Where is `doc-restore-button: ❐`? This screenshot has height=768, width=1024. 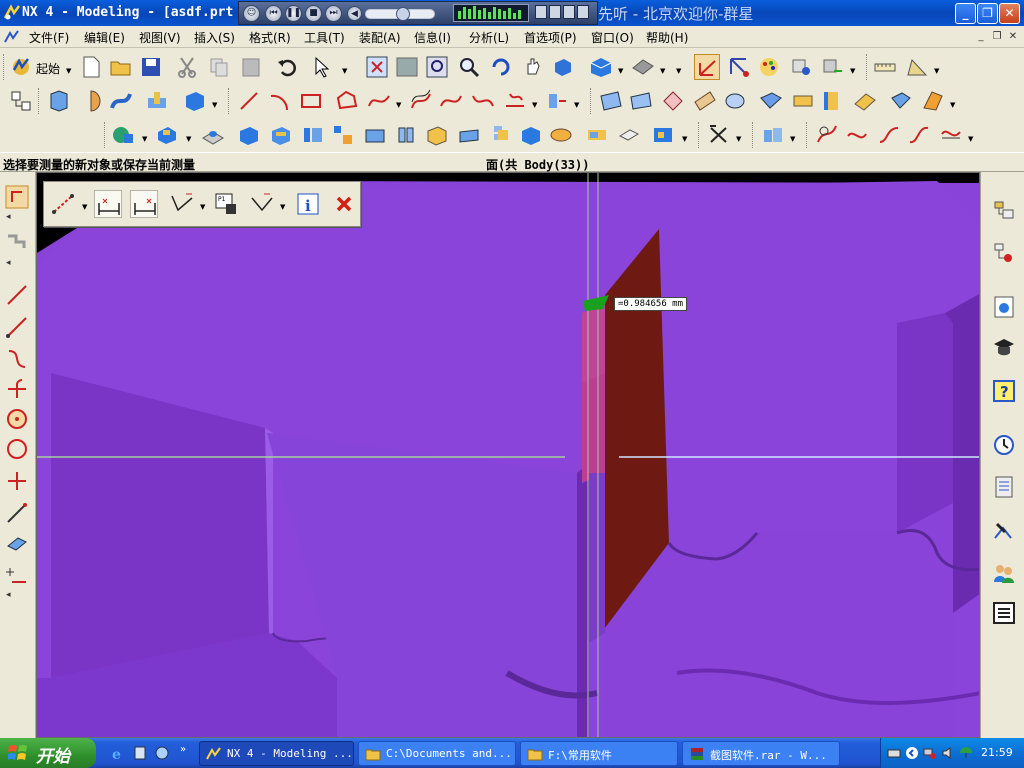
doc-restore-button: ❐ is located at coordinates (997, 37).